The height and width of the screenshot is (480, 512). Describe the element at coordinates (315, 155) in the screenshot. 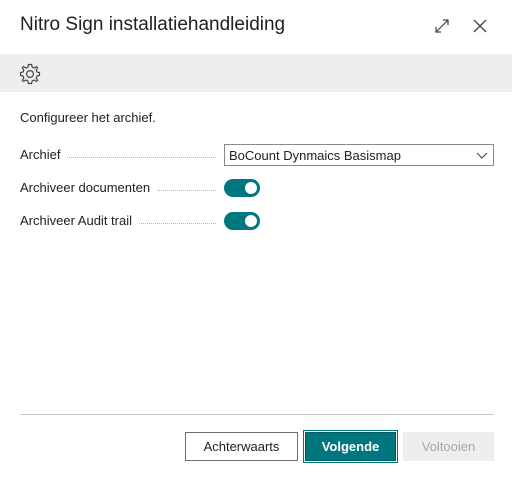

I see `archive-select-value: BoCount Dynmaics Basismap` at that location.